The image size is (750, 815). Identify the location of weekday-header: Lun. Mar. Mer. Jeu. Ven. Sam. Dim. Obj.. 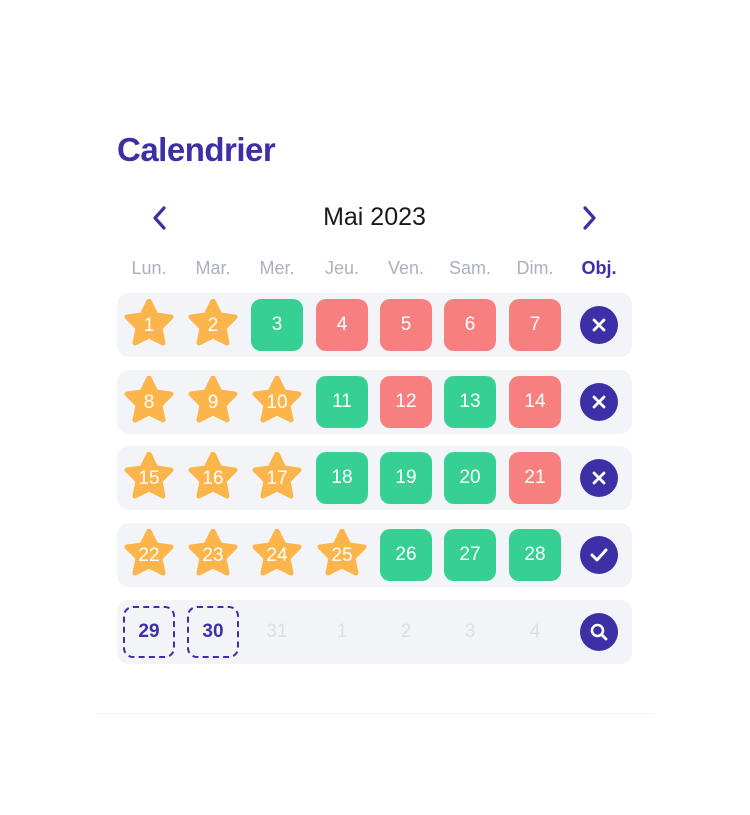
(374, 269).